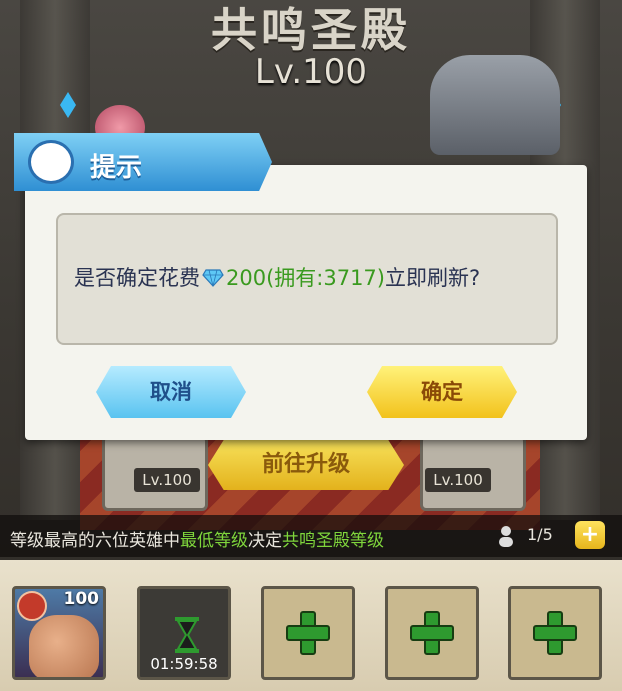 The height and width of the screenshot is (691, 622). I want to click on dialog-message: 是否确定花费 200(拥有:3717)立即刷新?, so click(277, 277).